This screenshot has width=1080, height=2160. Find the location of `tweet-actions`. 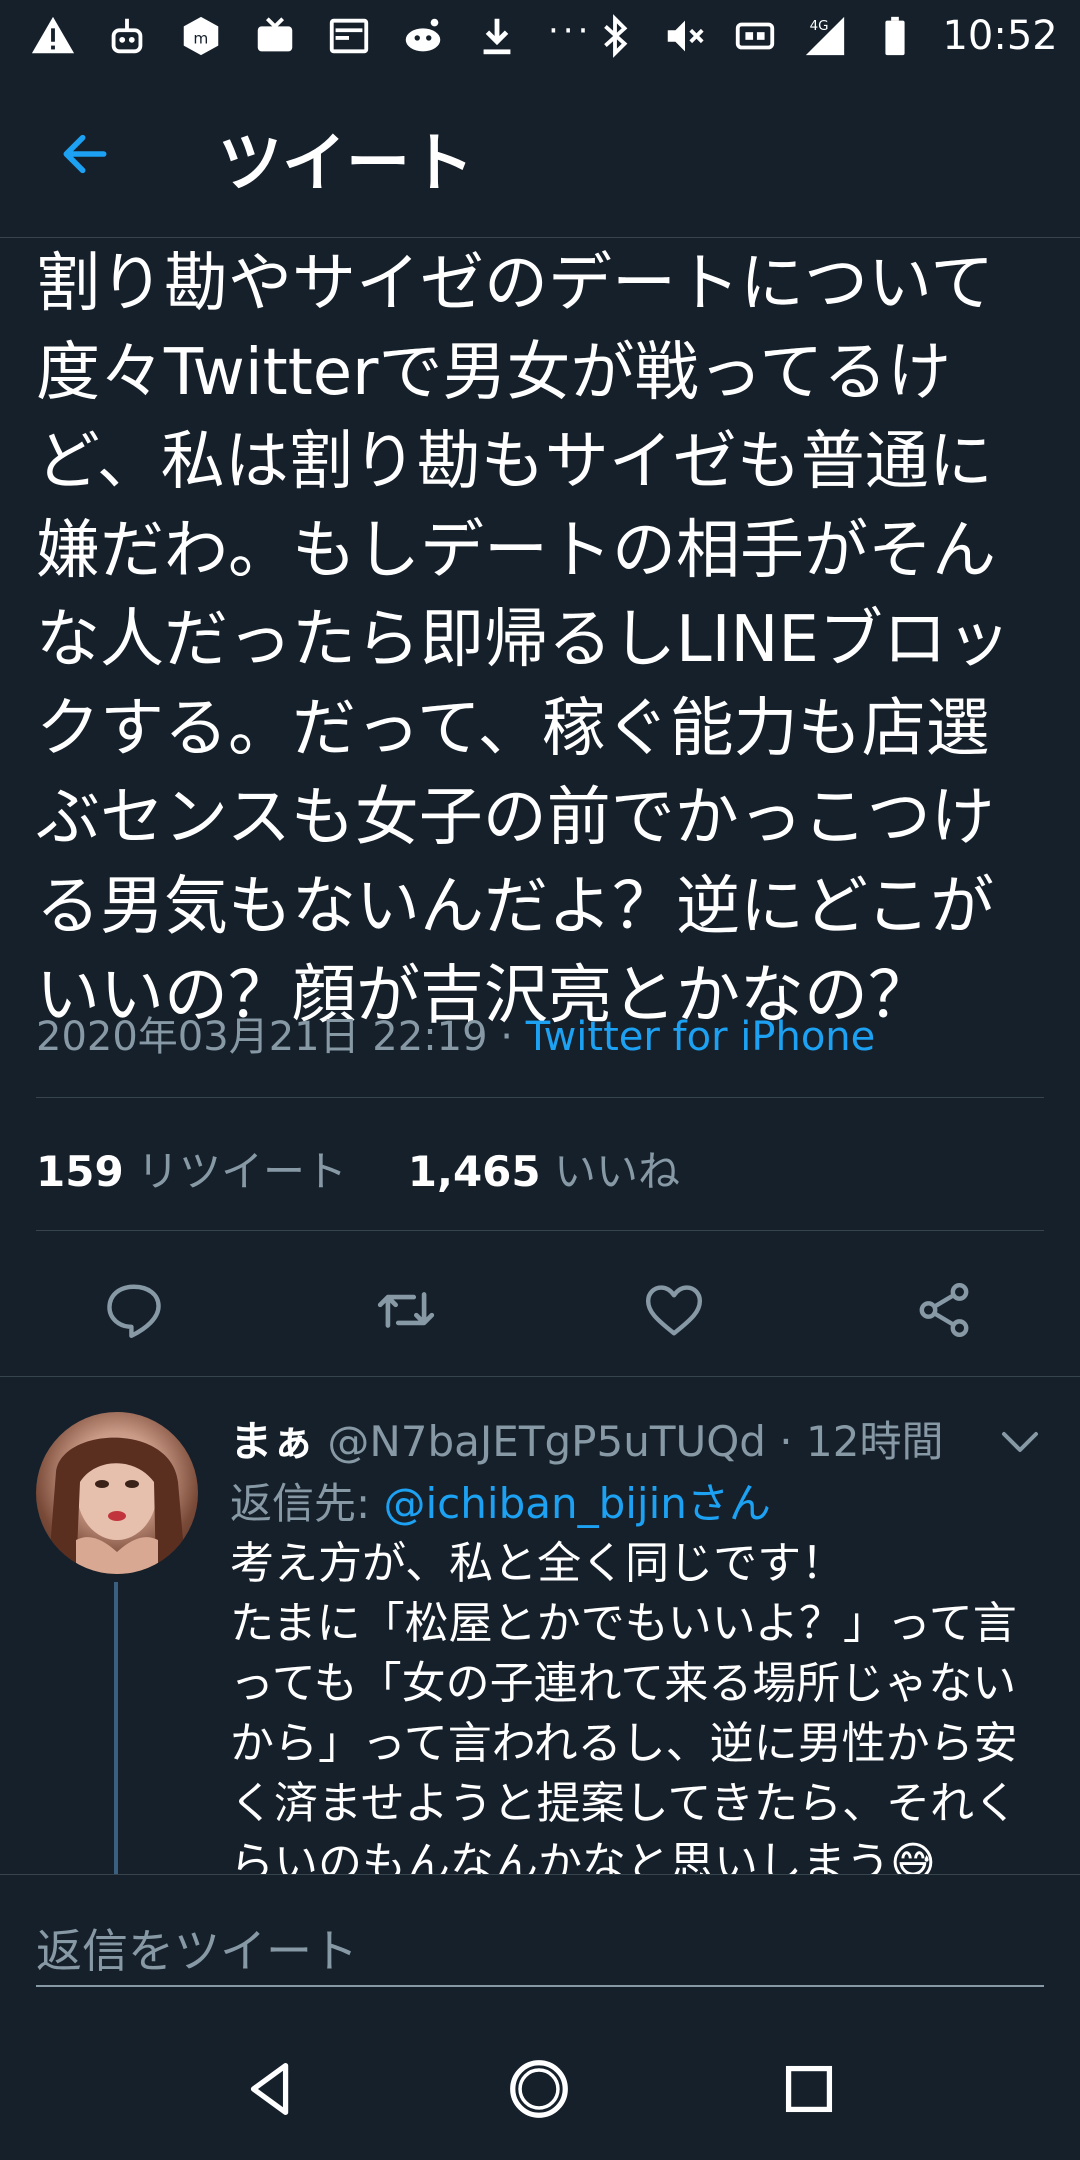

tweet-actions is located at coordinates (540, 1310).